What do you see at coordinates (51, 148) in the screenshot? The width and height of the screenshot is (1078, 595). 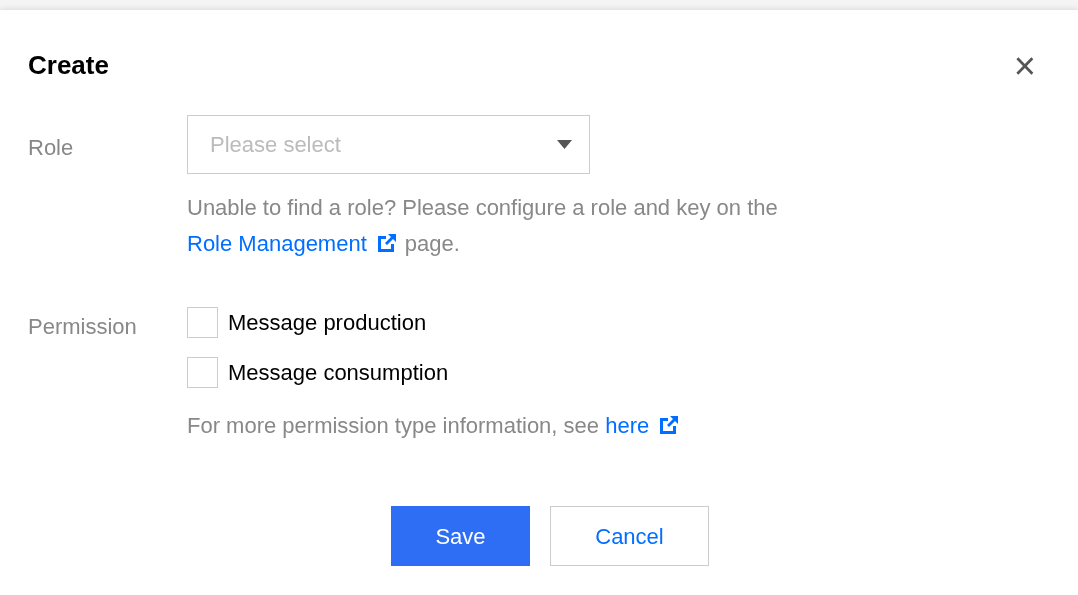 I see `field-label: Role` at bounding box center [51, 148].